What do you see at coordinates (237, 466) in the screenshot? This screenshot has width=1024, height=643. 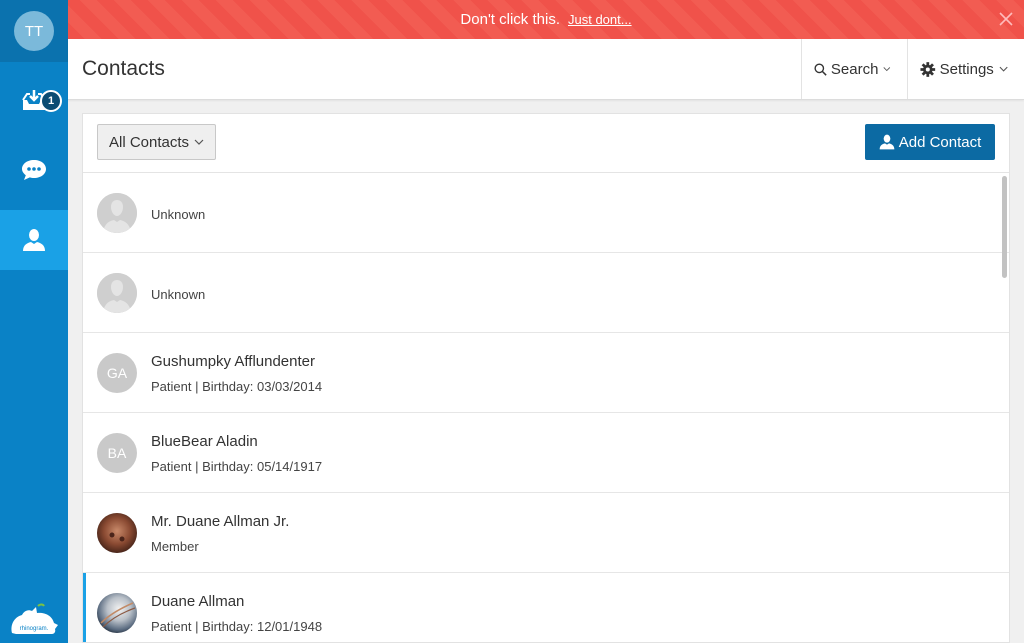 I see `contact-subtitle: Patient | Birthday: 05/14/1917` at bounding box center [237, 466].